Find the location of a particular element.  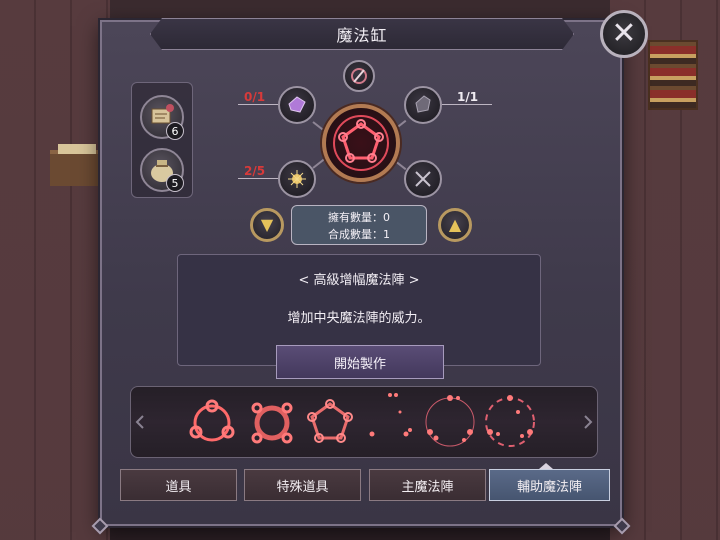

title-bar: 魔法缸 is located at coordinates (362, 34).